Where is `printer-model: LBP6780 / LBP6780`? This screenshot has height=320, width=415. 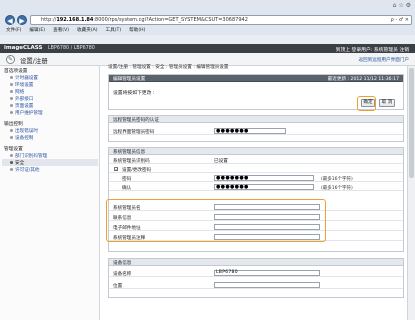 printer-model: LBP6780 / LBP6780 is located at coordinates (71, 48).